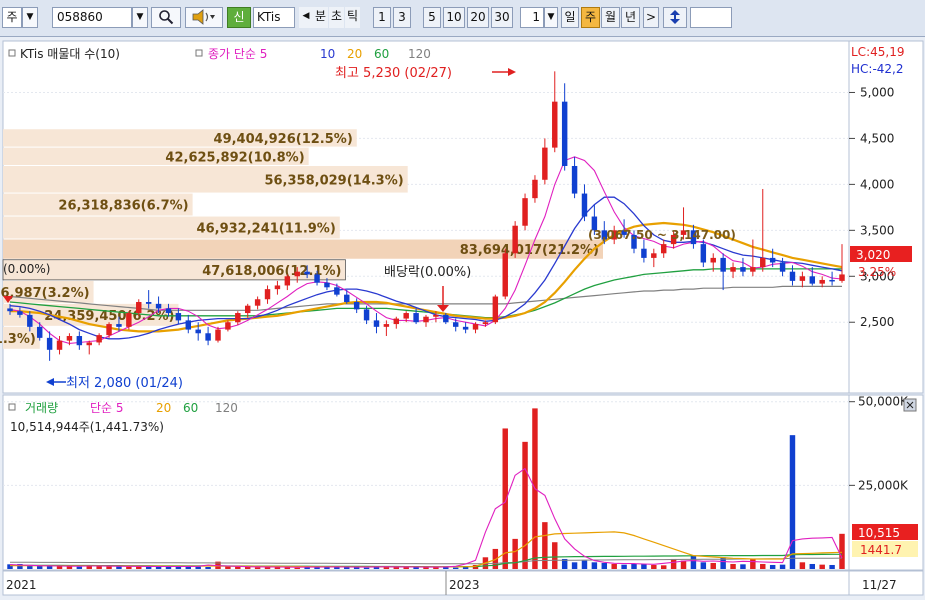 The height and width of the screenshot is (600, 925). Describe the element at coordinates (662, 235) in the screenshot. I see `fib-range-label: (3,067.50 ~ 3,147.00)` at that location.